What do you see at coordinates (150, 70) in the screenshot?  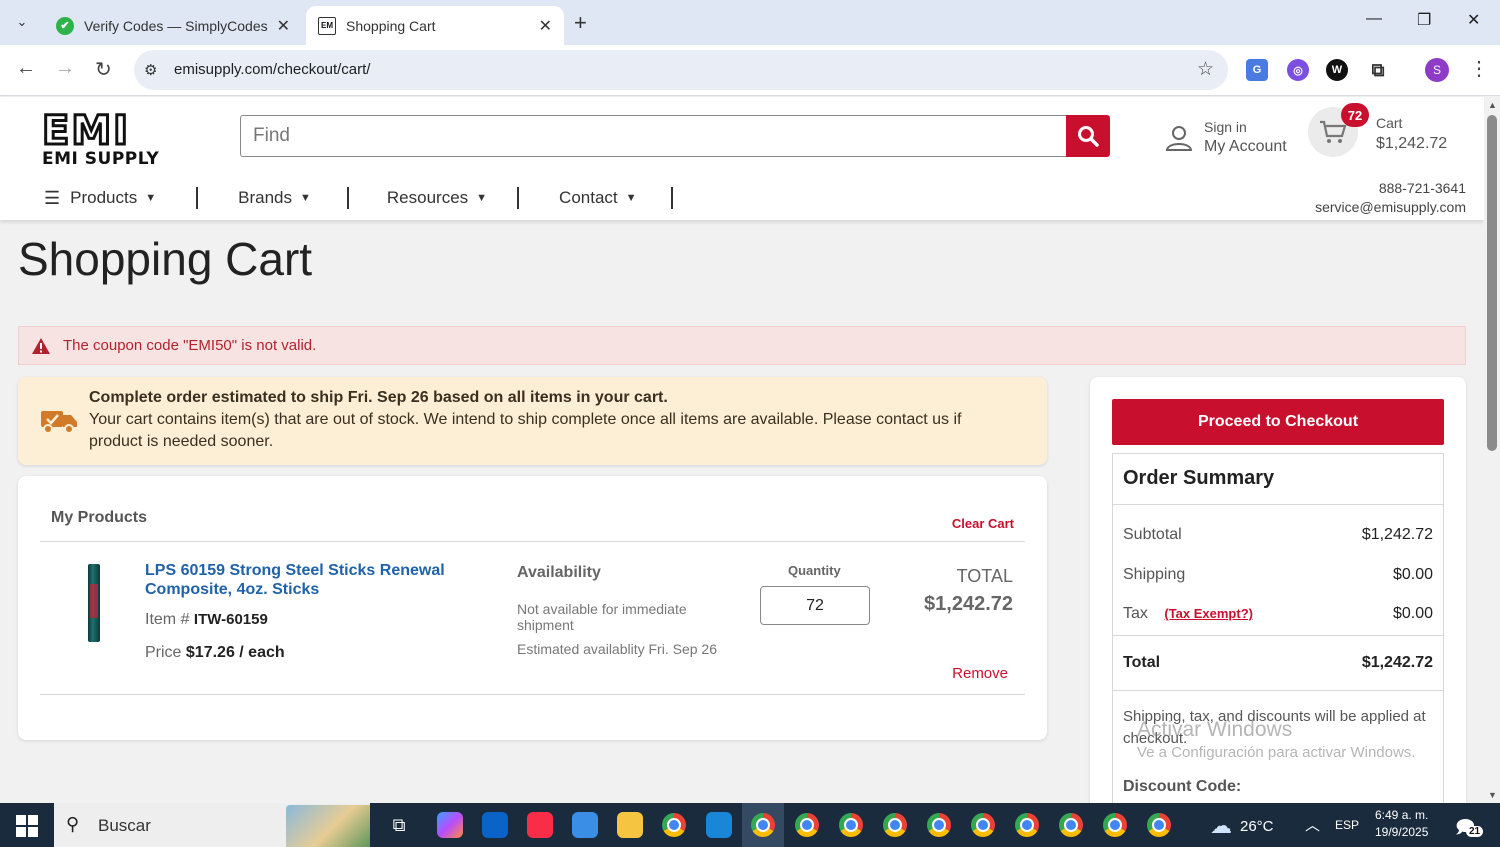 I see `site-settings-icon: ⚙` at bounding box center [150, 70].